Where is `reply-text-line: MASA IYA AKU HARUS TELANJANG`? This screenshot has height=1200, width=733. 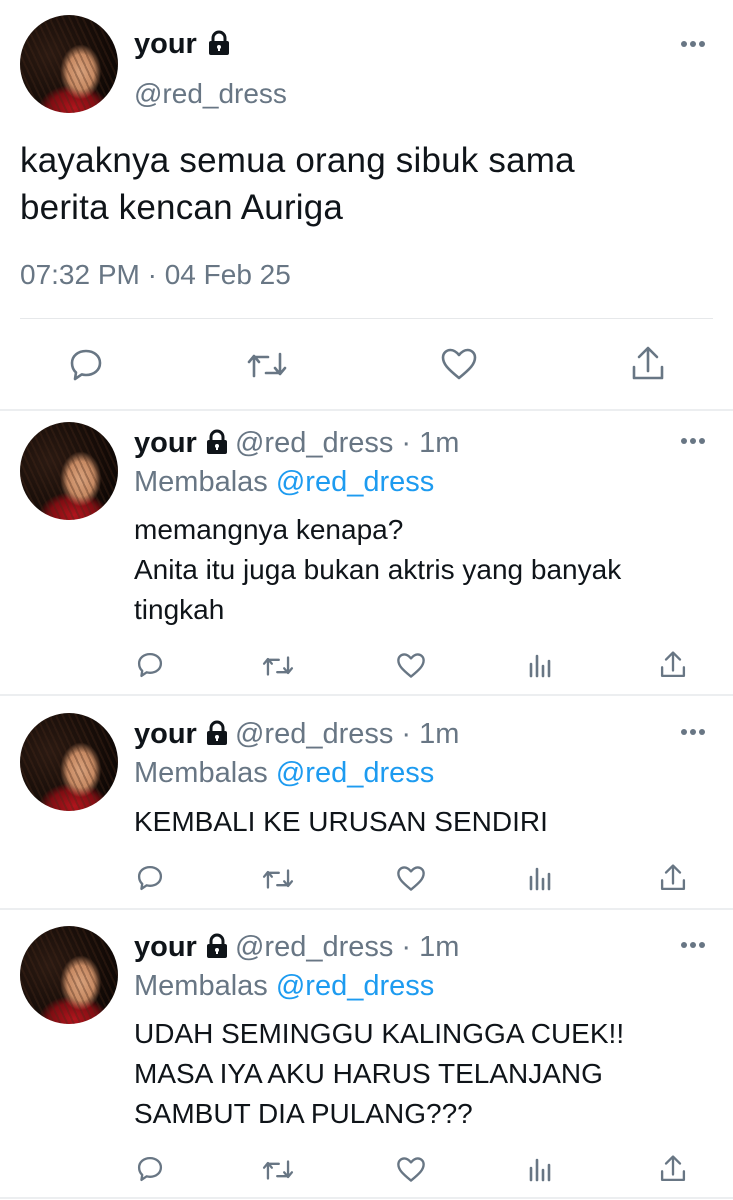
reply-text-line: MASA IYA AKU HARUS TELANJANG is located at coordinates (368, 1073).